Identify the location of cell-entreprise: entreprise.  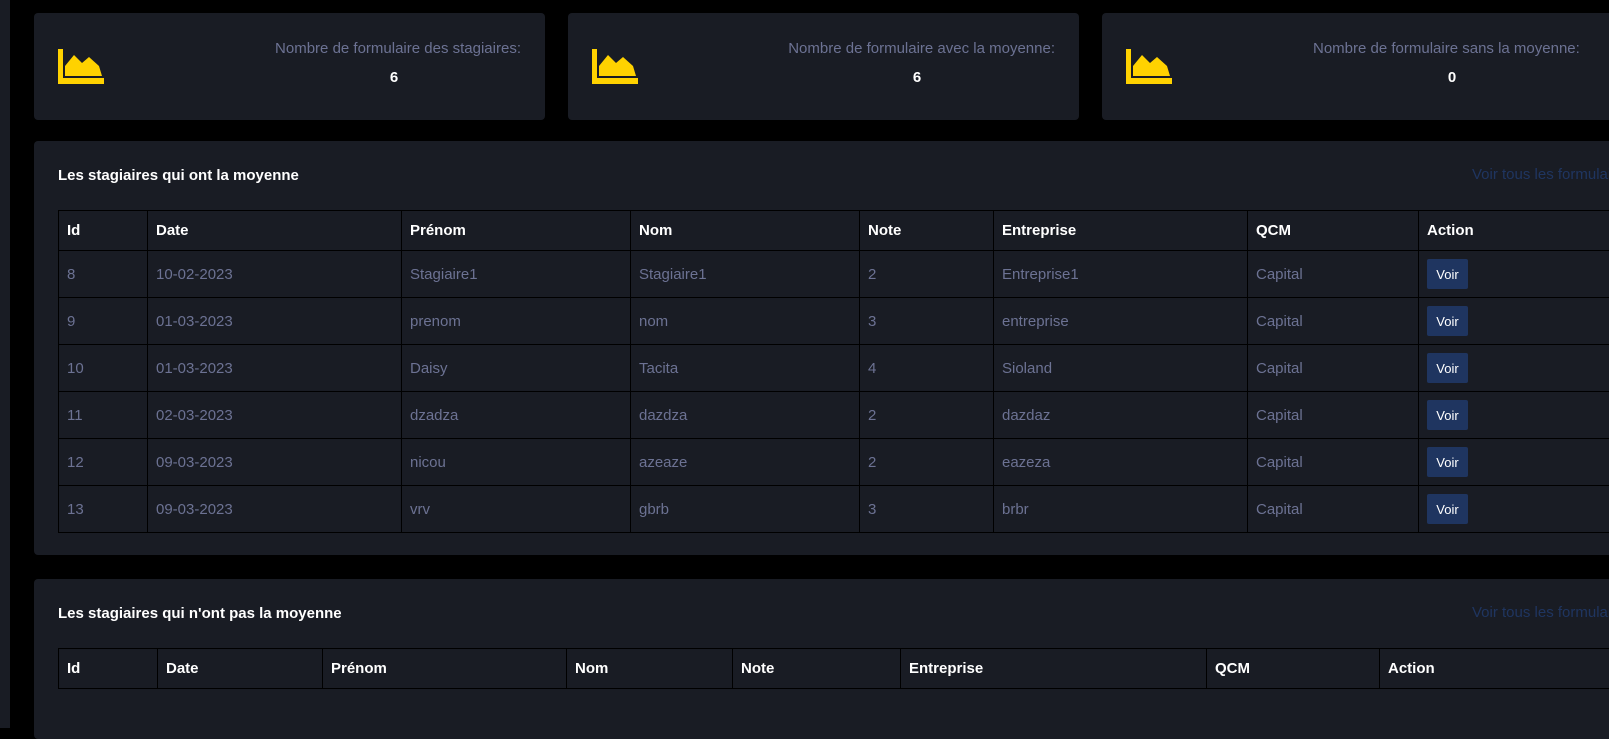
(1121, 321).